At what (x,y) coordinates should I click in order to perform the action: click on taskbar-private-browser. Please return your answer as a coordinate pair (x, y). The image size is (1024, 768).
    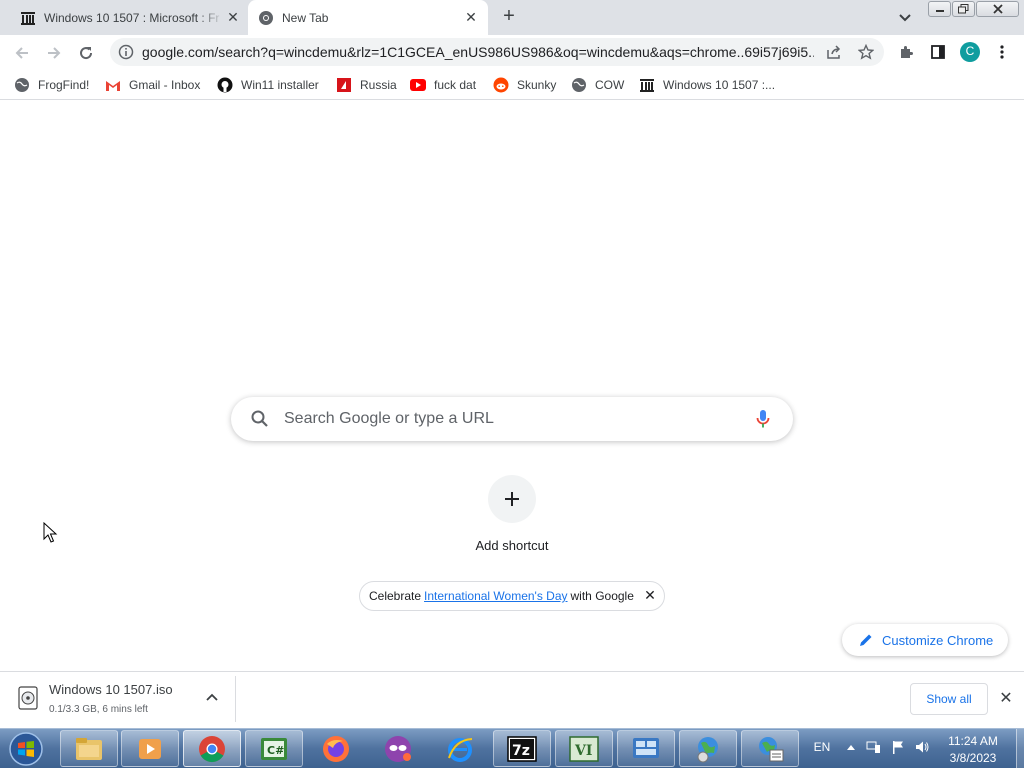
    Looking at the image, I should click on (398, 748).